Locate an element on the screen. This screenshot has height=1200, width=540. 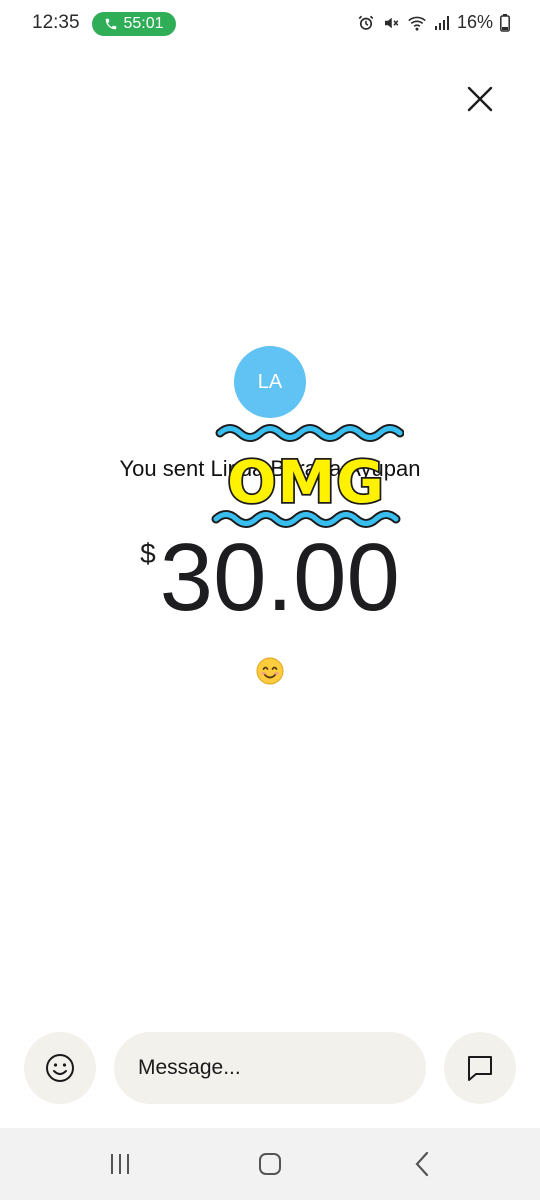
back-button is located at coordinates (422, 1164).